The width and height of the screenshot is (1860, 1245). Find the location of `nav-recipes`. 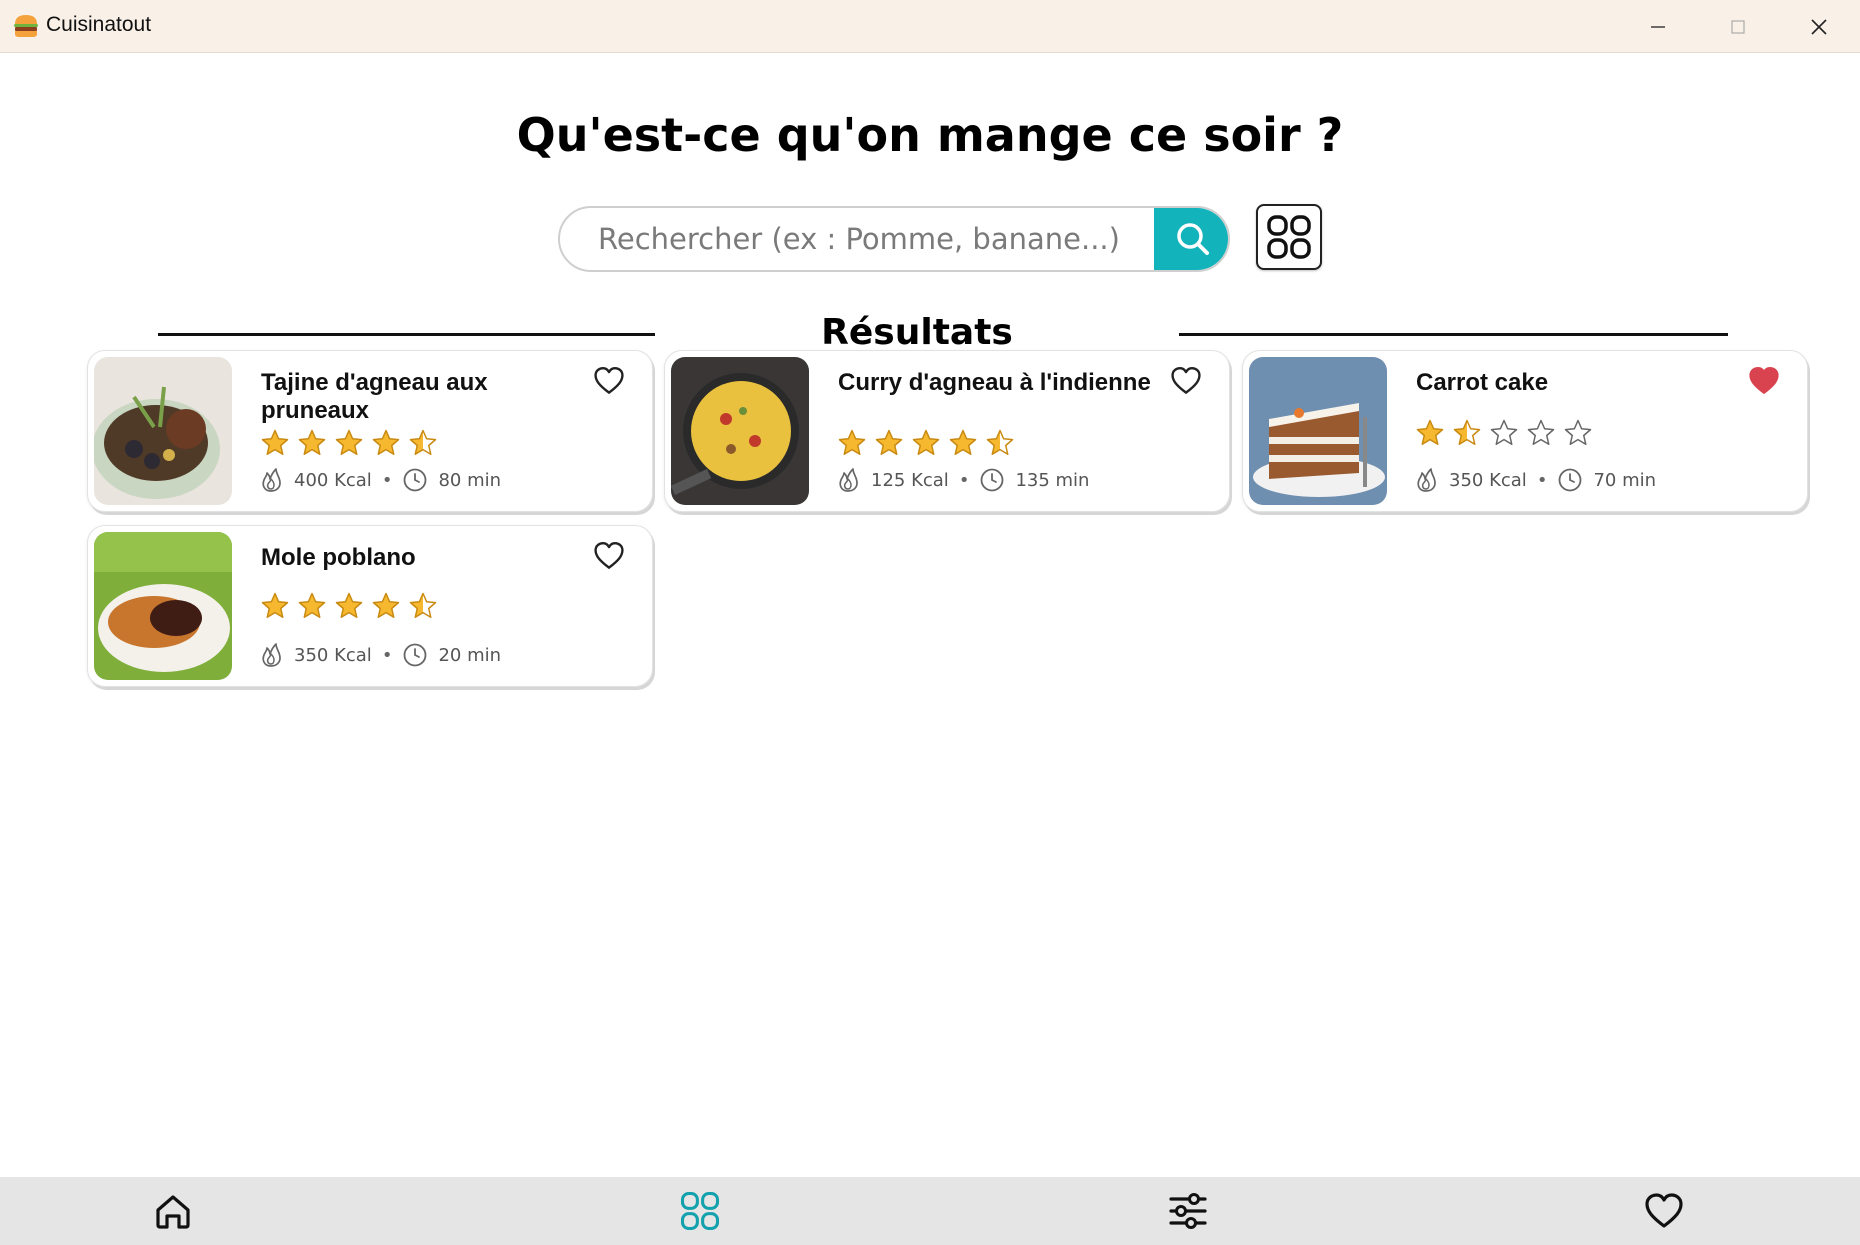

nav-recipes is located at coordinates (700, 1211).